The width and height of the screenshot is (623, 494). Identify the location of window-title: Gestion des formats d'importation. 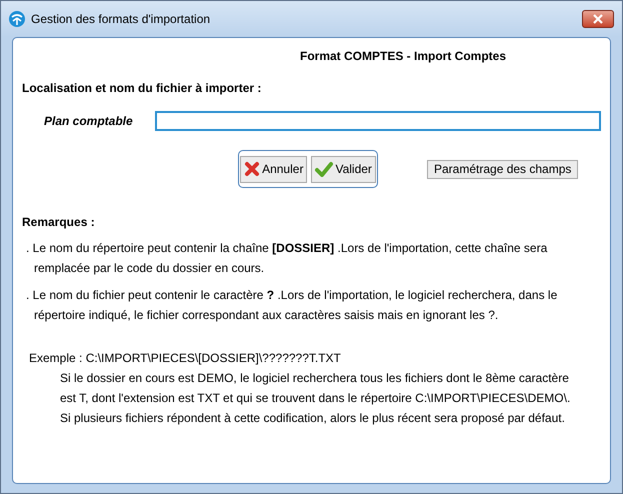
(121, 19).